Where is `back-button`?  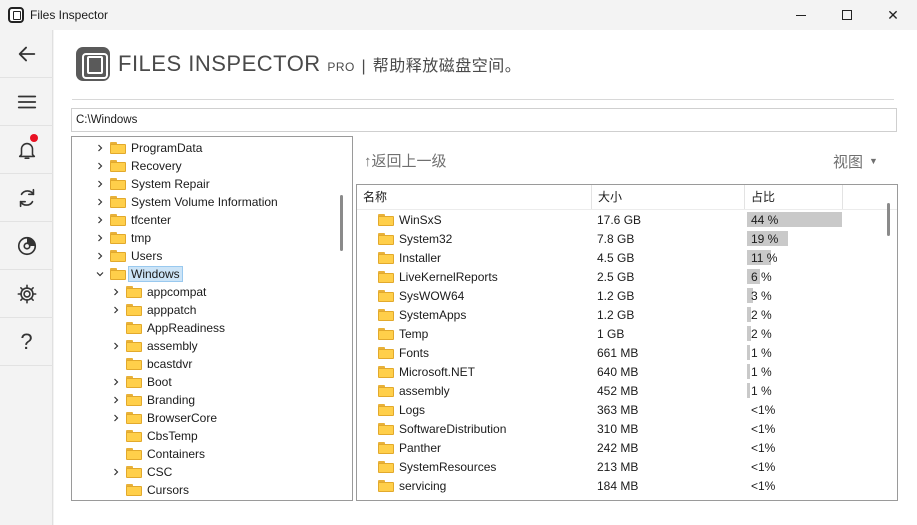
back-button is located at coordinates (26, 54).